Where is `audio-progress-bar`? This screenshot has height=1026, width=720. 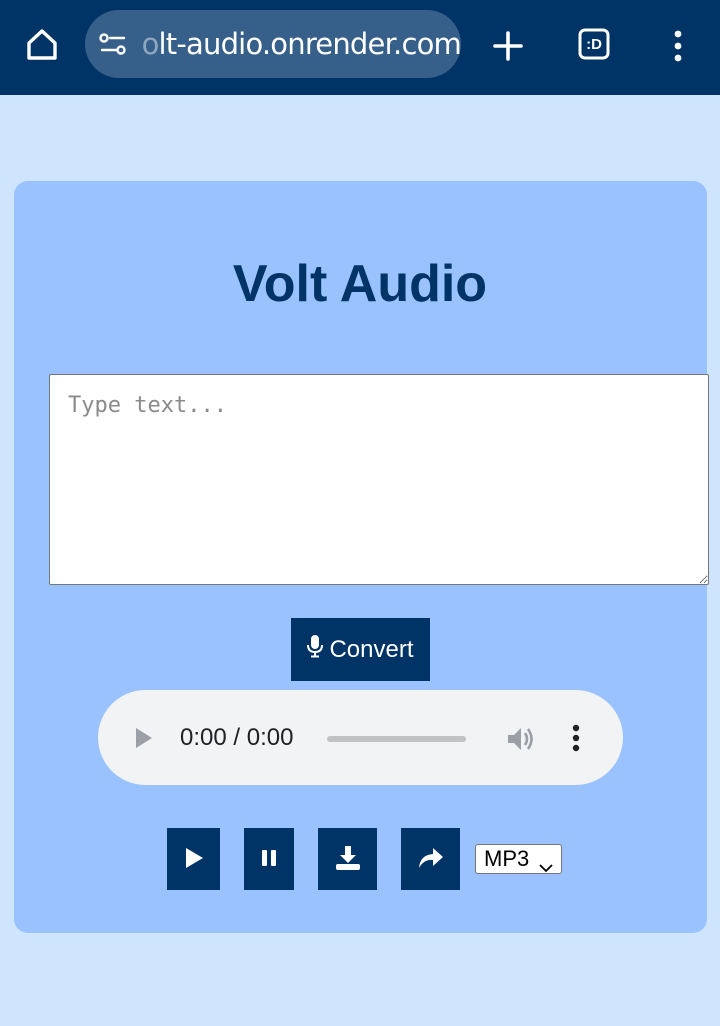 audio-progress-bar is located at coordinates (396, 739).